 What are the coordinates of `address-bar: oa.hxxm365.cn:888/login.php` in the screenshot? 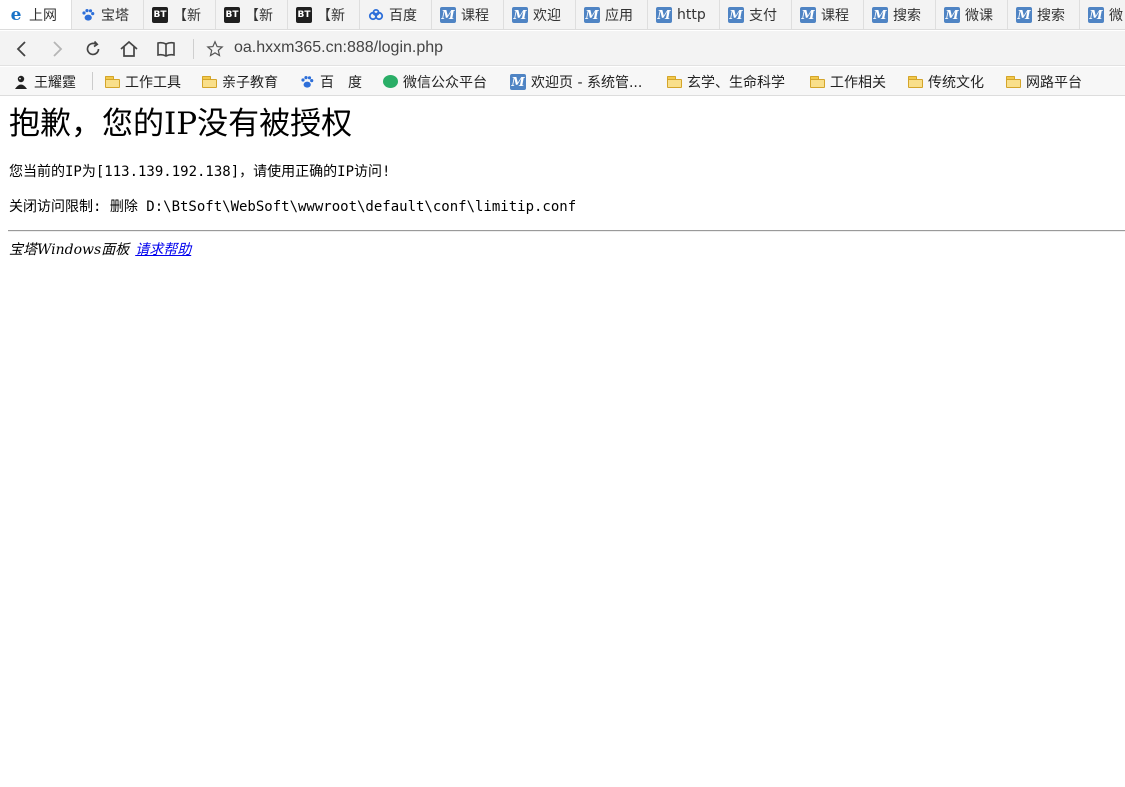 It's located at (338, 48).